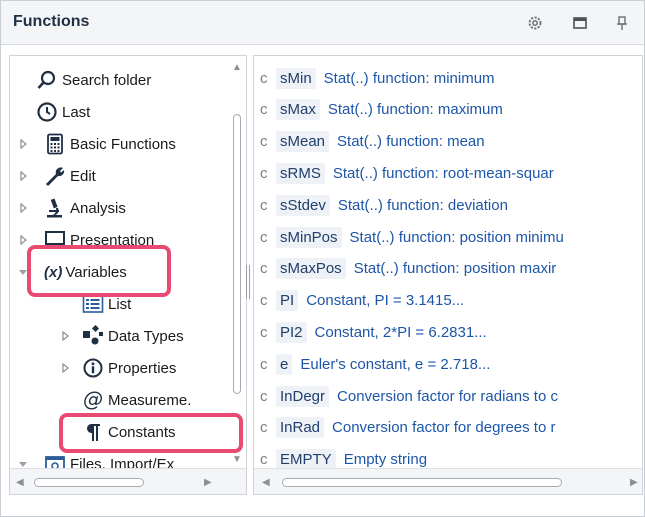 This screenshot has width=645, height=517. What do you see at coordinates (55, 144) in the screenshot?
I see `calculator-icon` at bounding box center [55, 144].